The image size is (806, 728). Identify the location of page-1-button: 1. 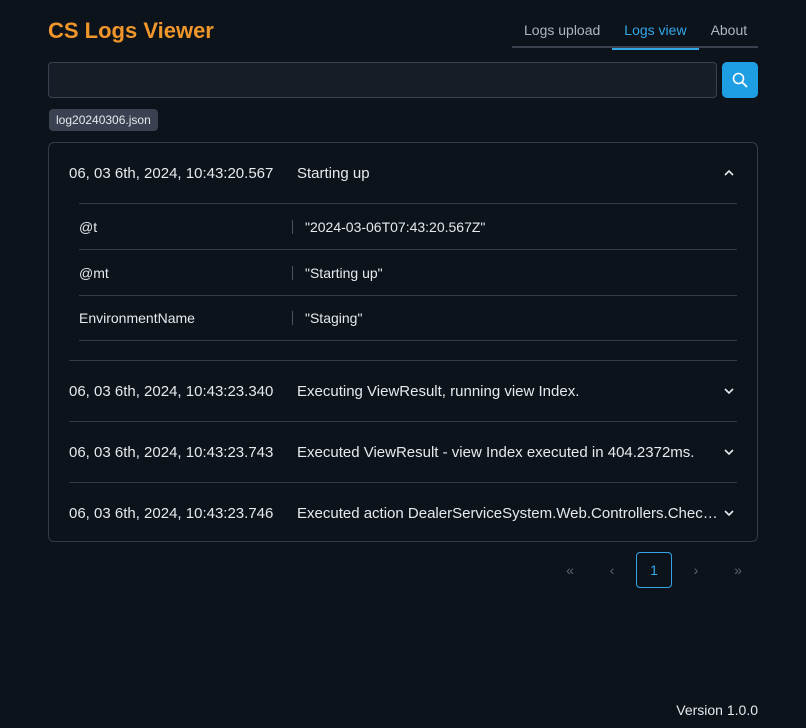
(654, 570).